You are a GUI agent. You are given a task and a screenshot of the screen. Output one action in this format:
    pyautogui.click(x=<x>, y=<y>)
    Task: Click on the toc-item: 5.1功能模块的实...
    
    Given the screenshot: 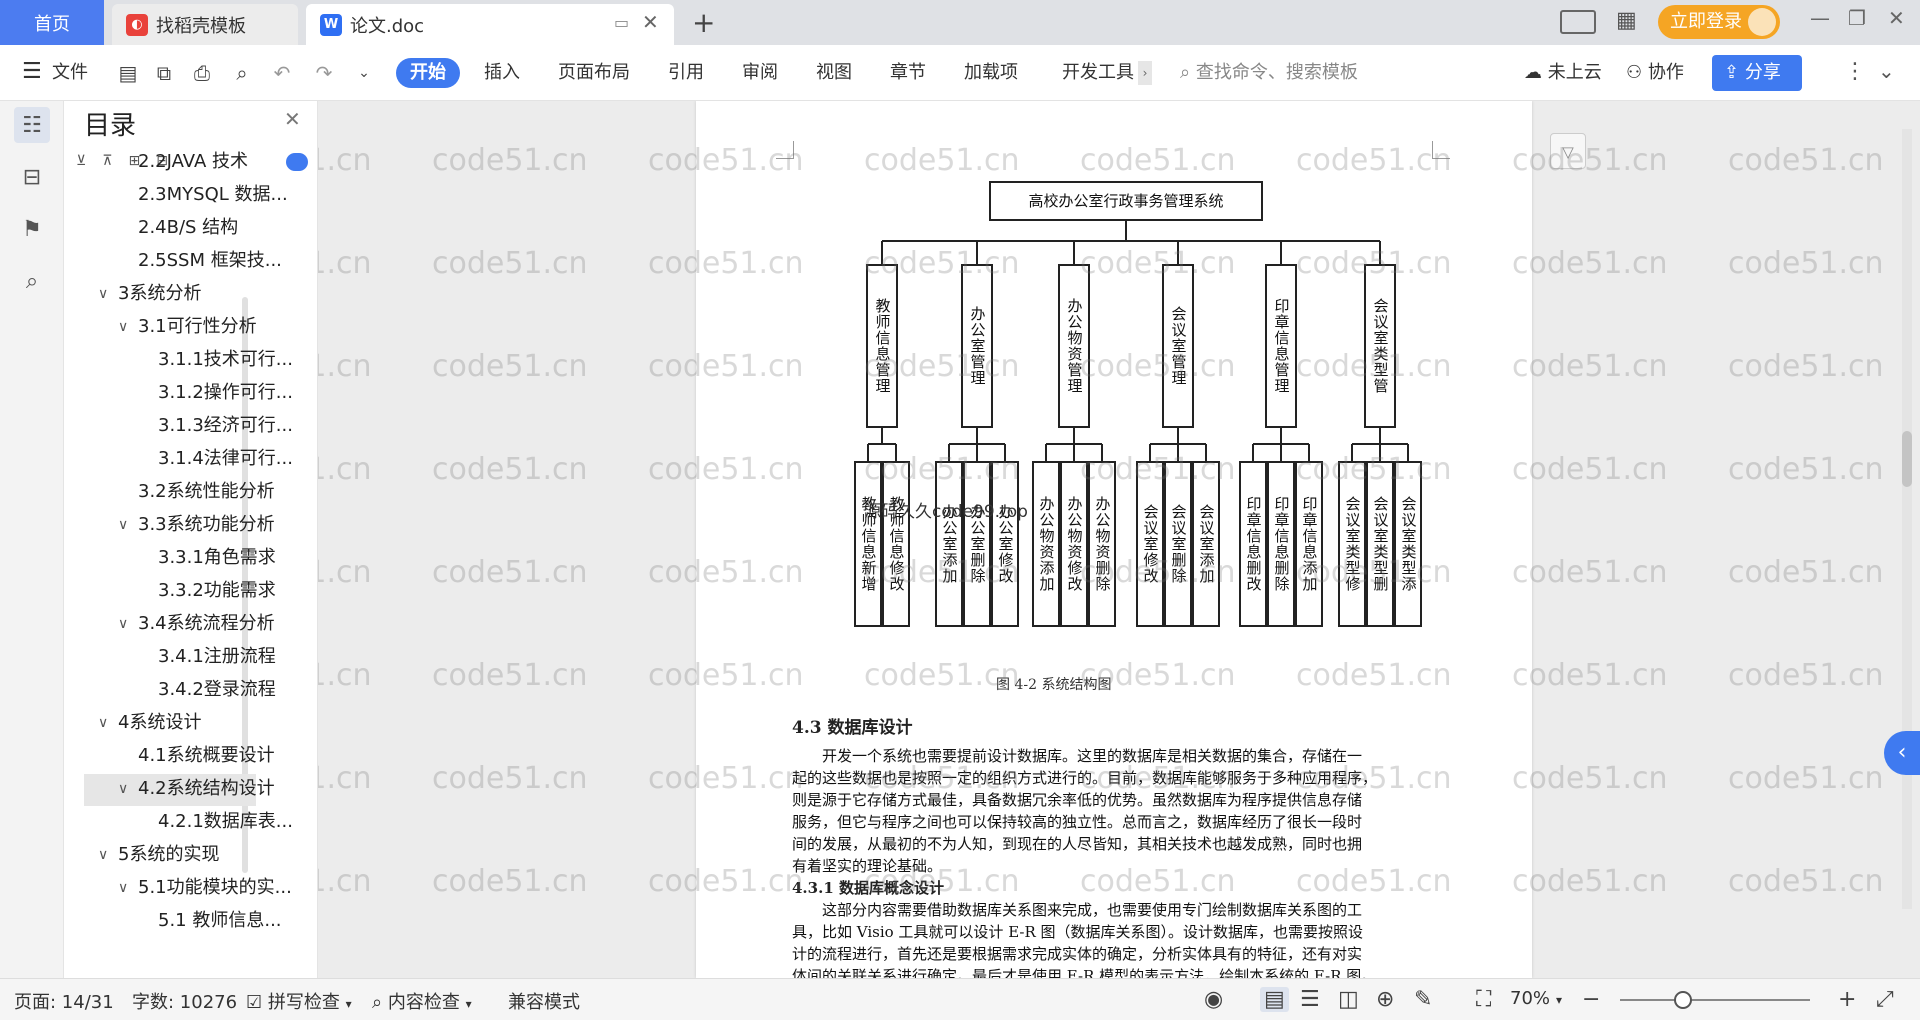 What is the action you would take?
    pyautogui.click(x=215, y=888)
    